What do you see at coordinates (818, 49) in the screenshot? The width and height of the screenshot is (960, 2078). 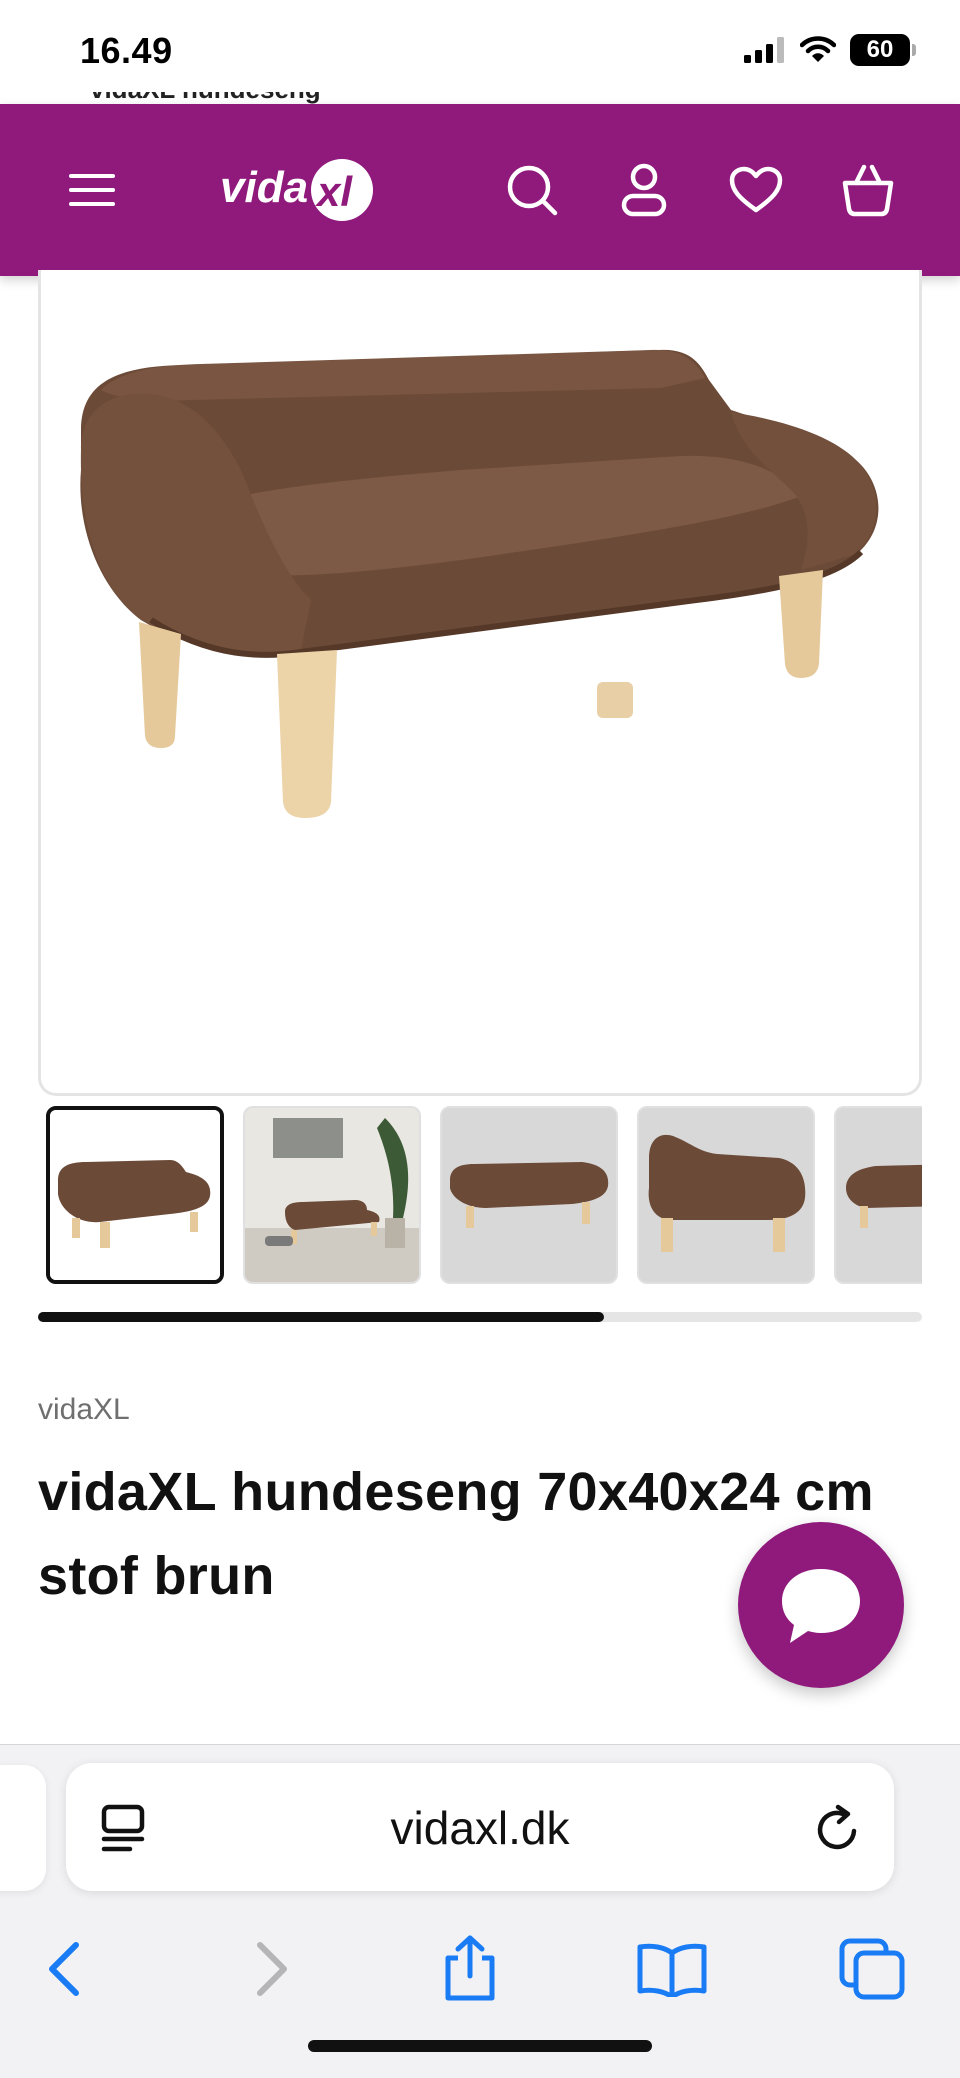 I see `wifi-icon` at bounding box center [818, 49].